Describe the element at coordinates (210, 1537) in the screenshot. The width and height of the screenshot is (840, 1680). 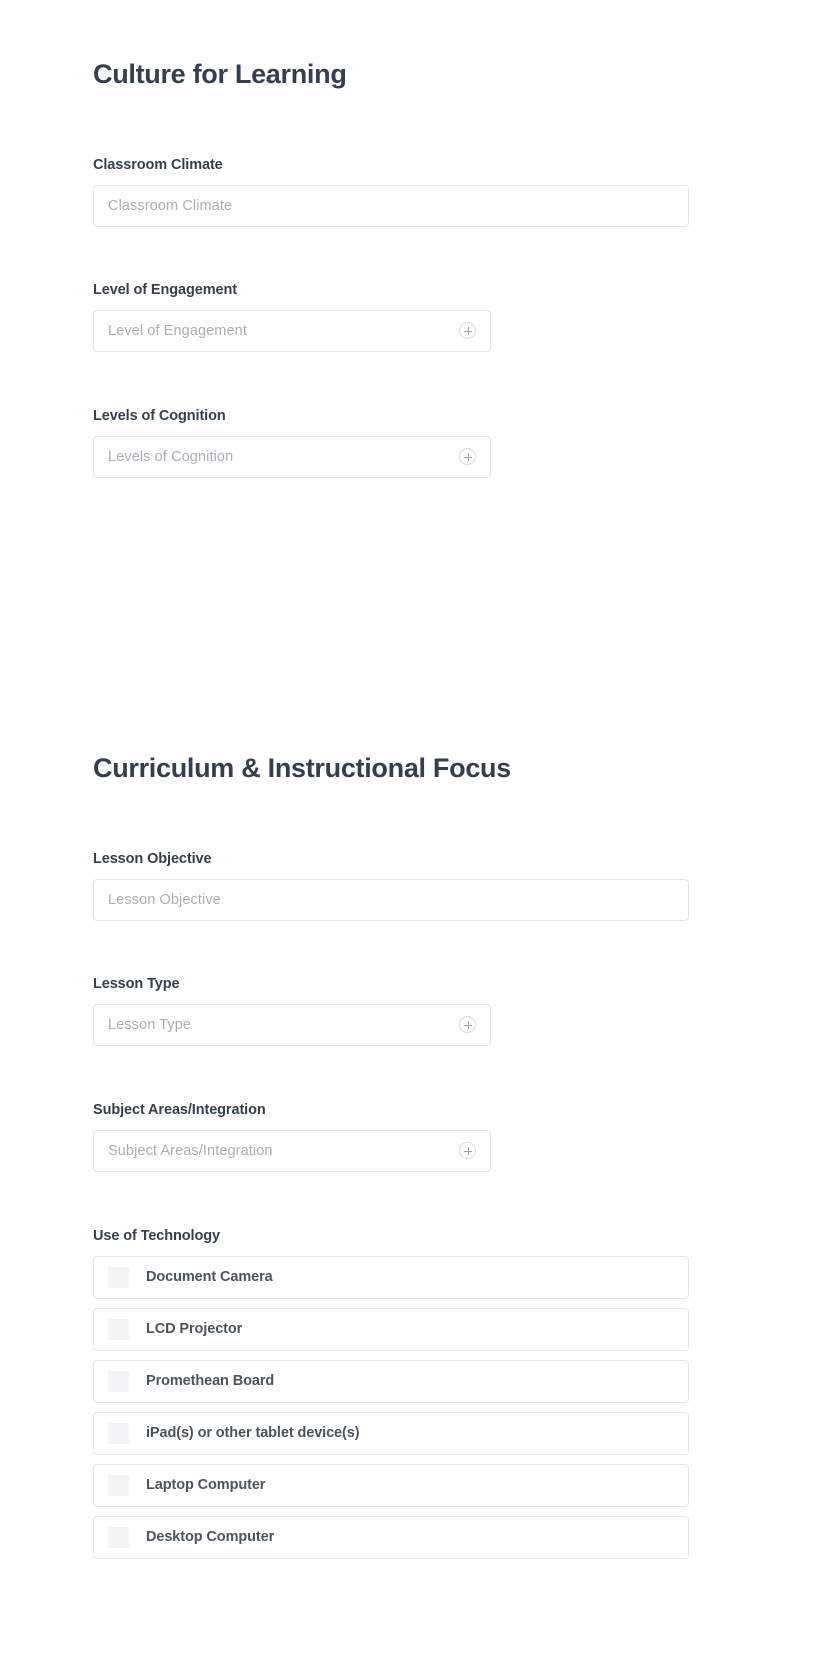
I see `checkbox-label: Desktop Computer` at that location.